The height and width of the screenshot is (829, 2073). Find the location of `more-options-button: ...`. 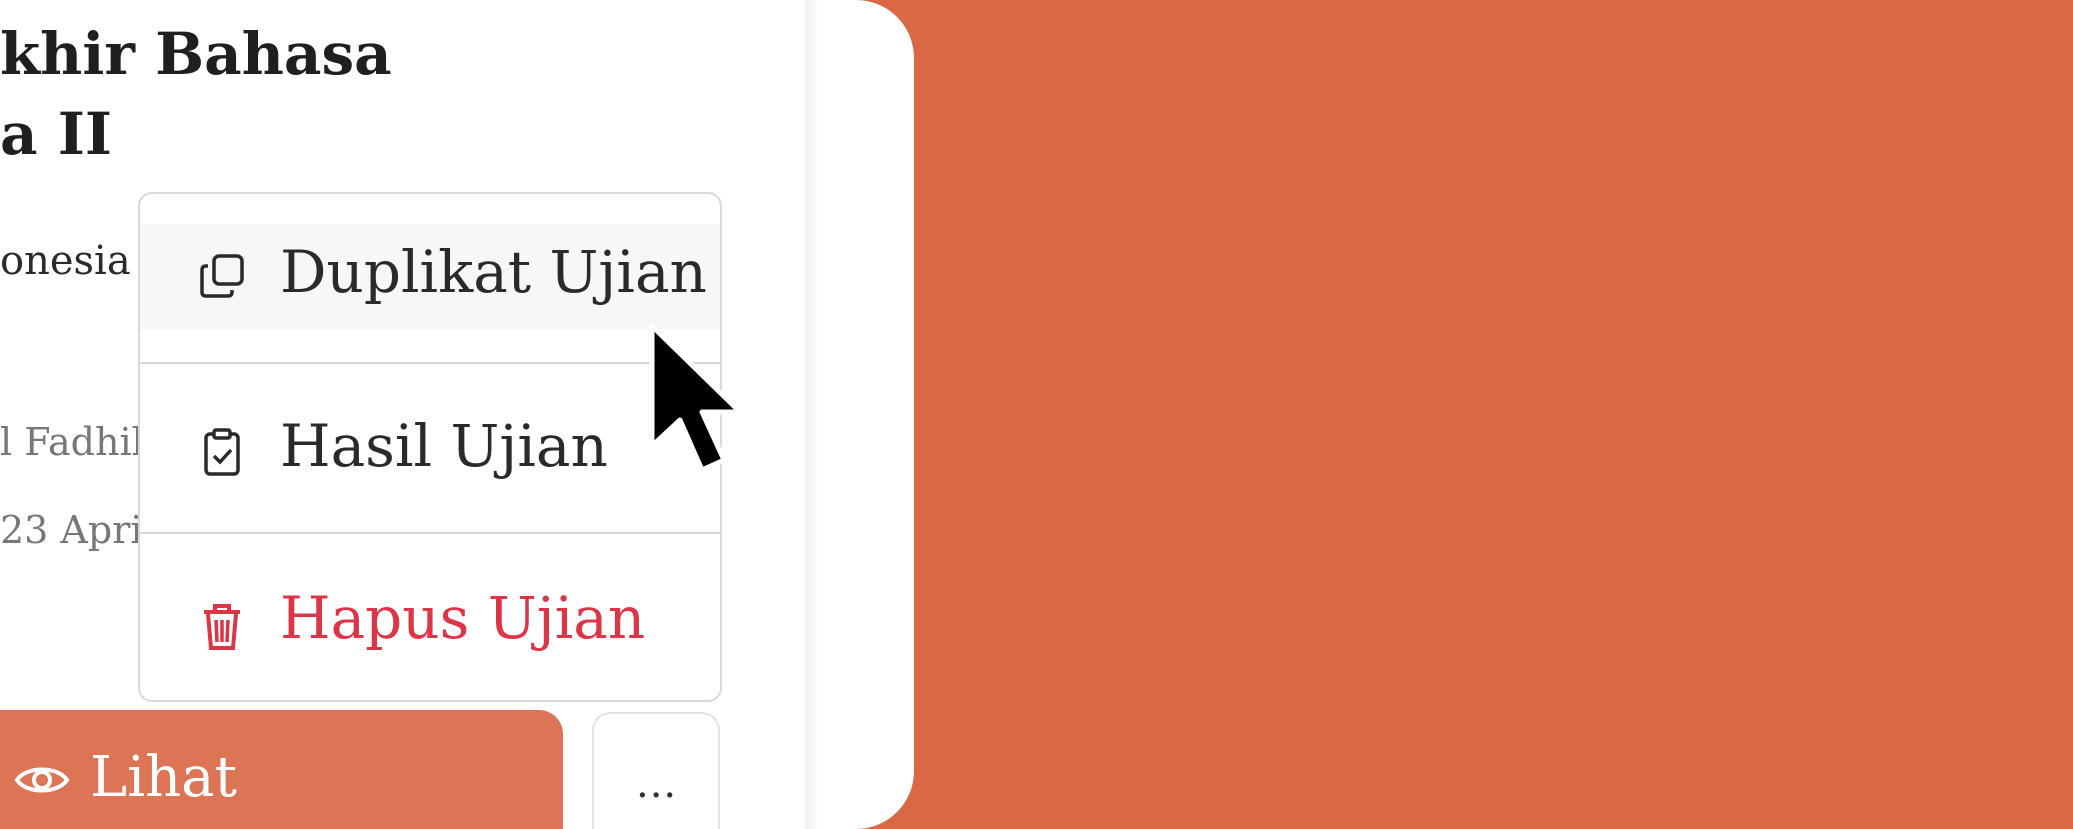

more-options-button: ... is located at coordinates (656, 770).